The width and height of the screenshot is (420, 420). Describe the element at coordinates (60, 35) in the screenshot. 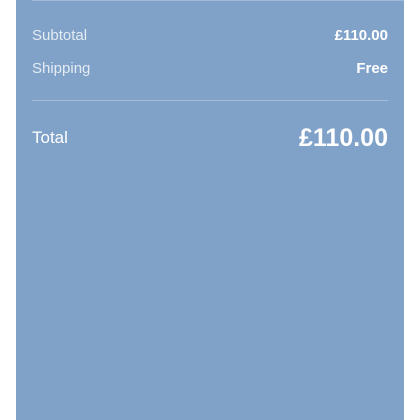

I see `subtotal-label: Subtotal` at that location.